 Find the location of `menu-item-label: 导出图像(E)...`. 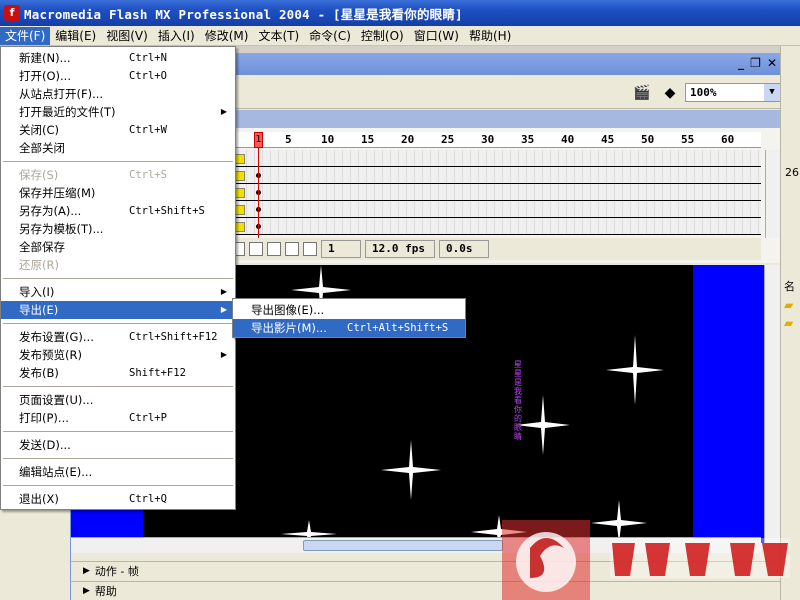

menu-item-label: 导出图像(E)... is located at coordinates (288, 310).